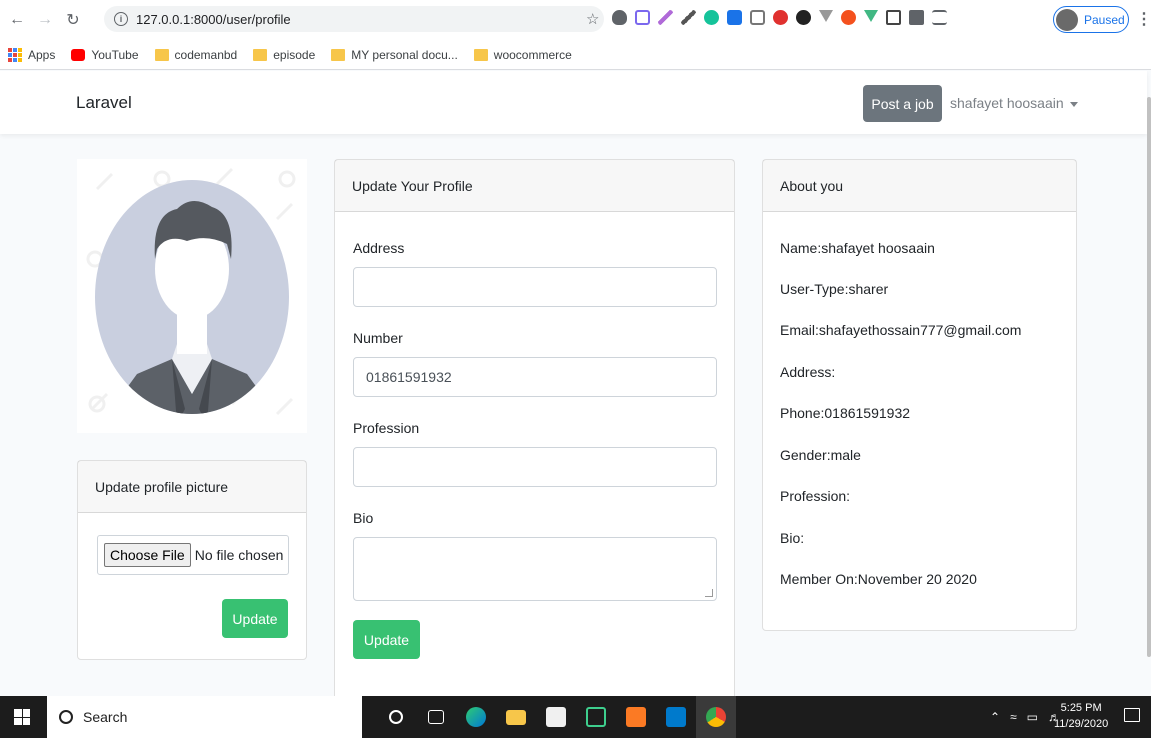  I want to click on url-text: 127.0.0.1:8000/user/profile, so click(213, 19).